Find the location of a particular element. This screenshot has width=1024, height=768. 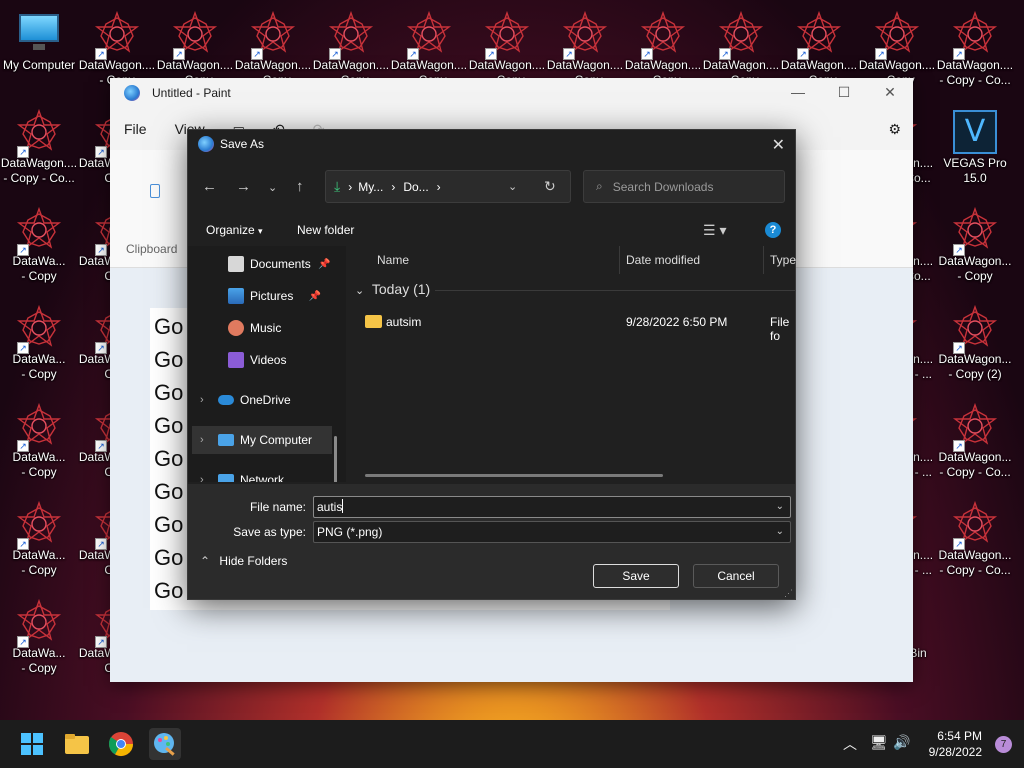

nav-label: OneDrive is located at coordinates (265, 400).